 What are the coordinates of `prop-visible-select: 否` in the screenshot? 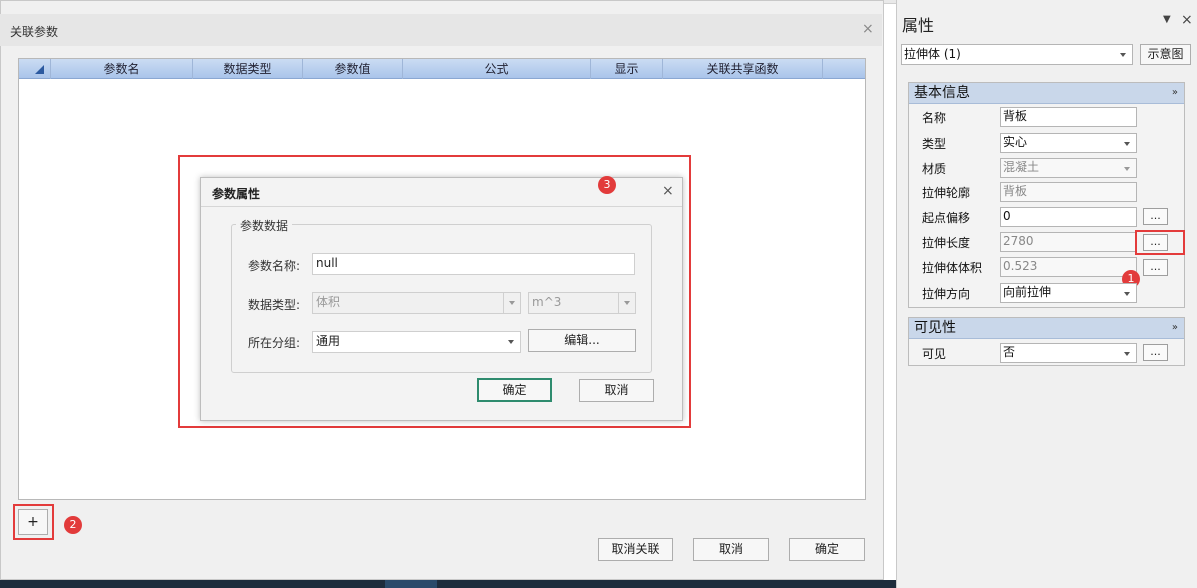 It's located at (1068, 353).